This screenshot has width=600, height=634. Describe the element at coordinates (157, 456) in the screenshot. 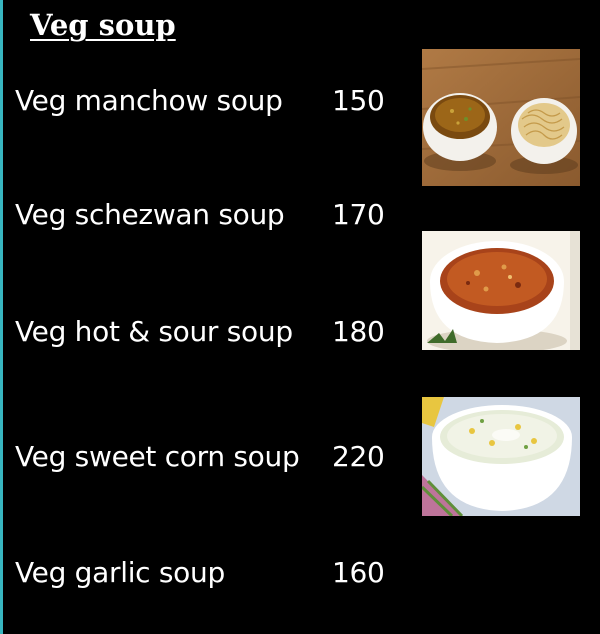

I see `menu-item-name: Veg sweet corn soup` at that location.